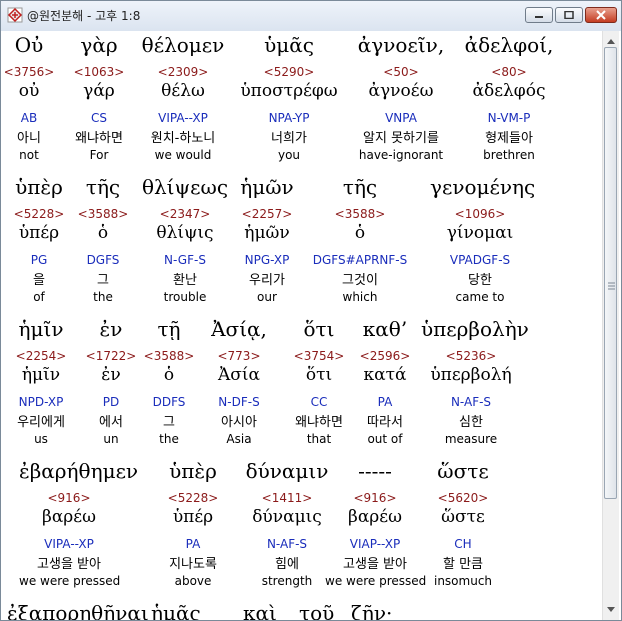 This screenshot has height=621, width=622. Describe the element at coordinates (401, 45) in the screenshot. I see `word-greek: ἀγνοεῖν,` at that location.